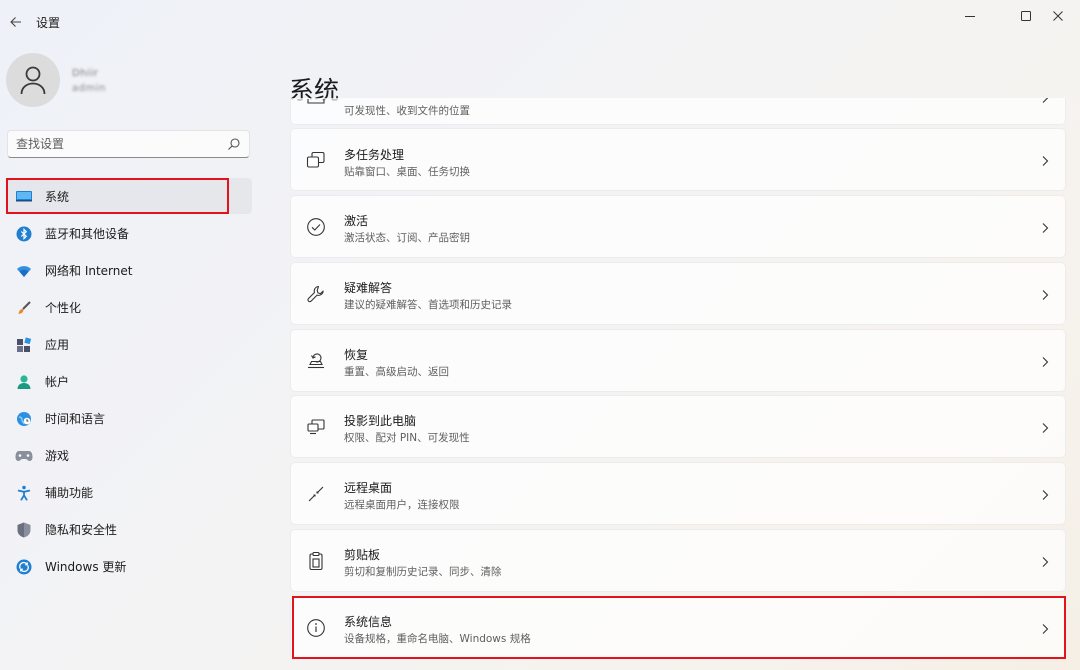 This screenshot has height=670, width=1080. What do you see at coordinates (234, 144) in the screenshot?
I see `search-icon` at bounding box center [234, 144].